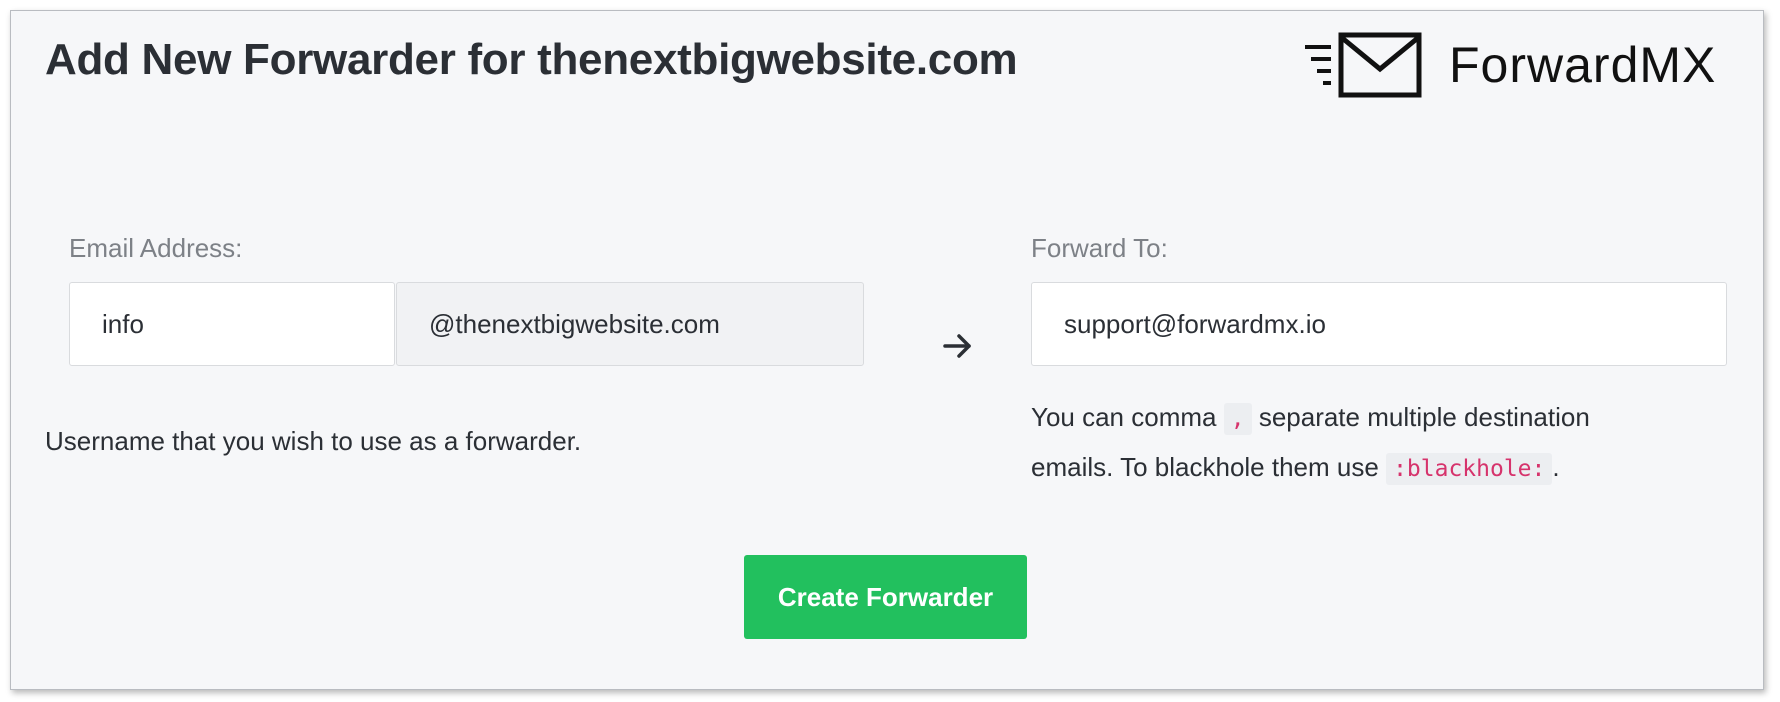 Image resolution: width=1780 pixels, height=702 pixels. Describe the element at coordinates (1237, 419) in the screenshot. I see `comma-code: ,` at that location.